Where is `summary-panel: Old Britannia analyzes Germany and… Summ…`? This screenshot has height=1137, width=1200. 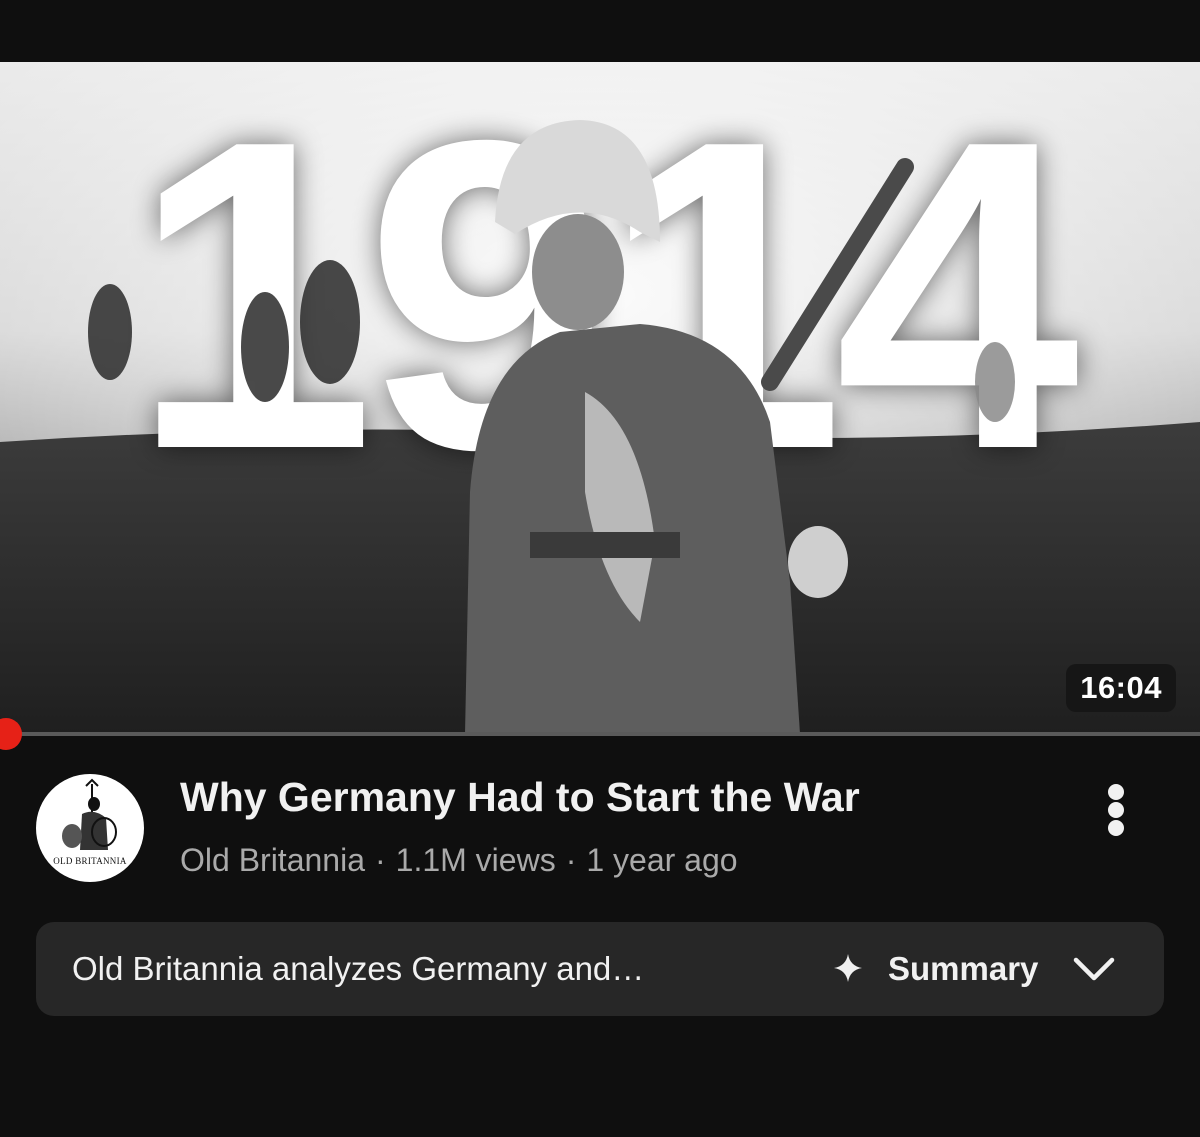
summary-panel: Old Britannia analyzes Germany and… Summ… is located at coordinates (600, 969).